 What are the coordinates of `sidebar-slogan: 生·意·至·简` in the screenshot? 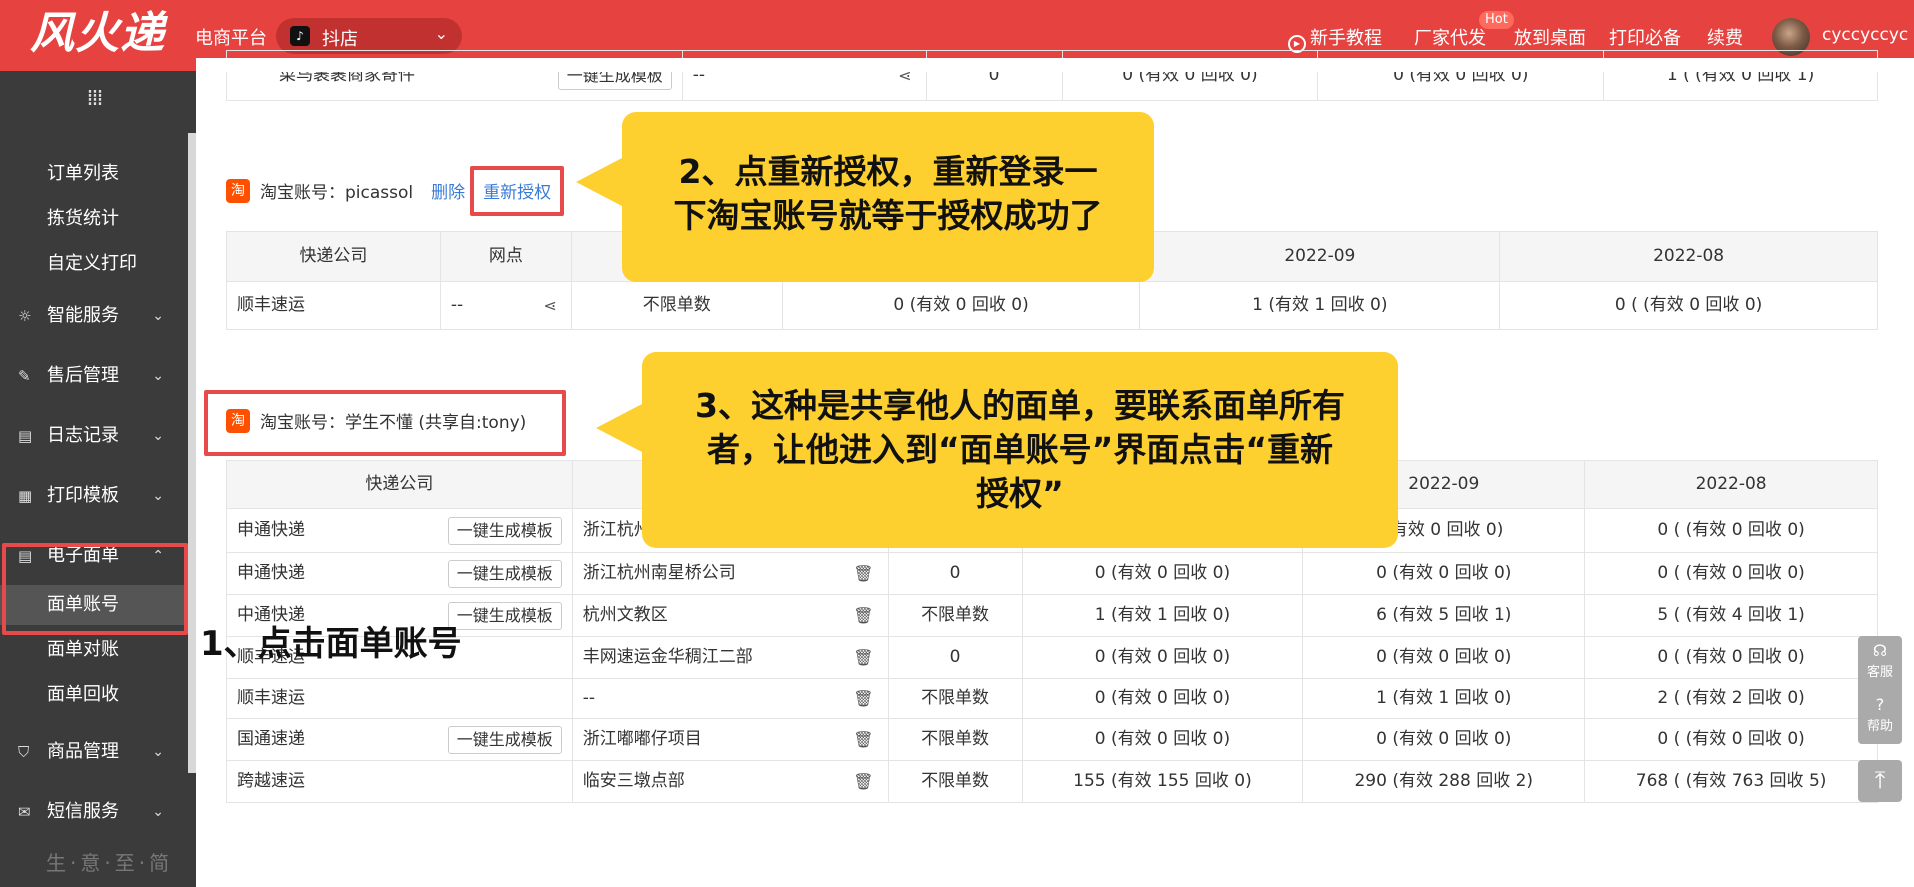 It's located at (110, 863).